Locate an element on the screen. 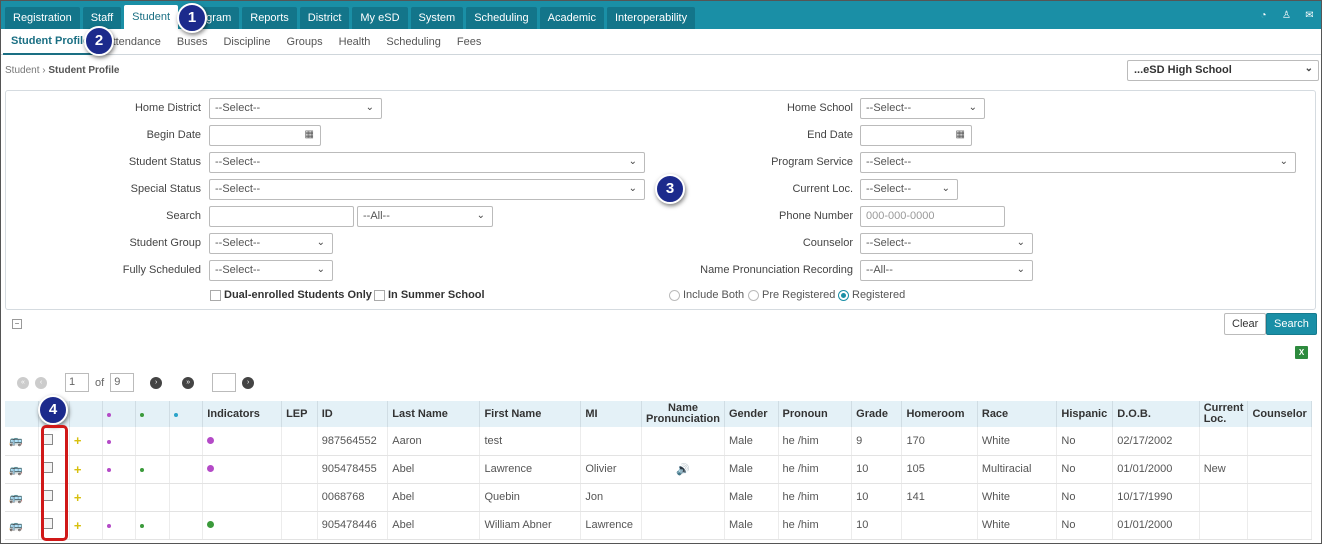 The width and height of the screenshot is (1322, 544). home-district-select: --Select-- ⌄ is located at coordinates (295, 108).